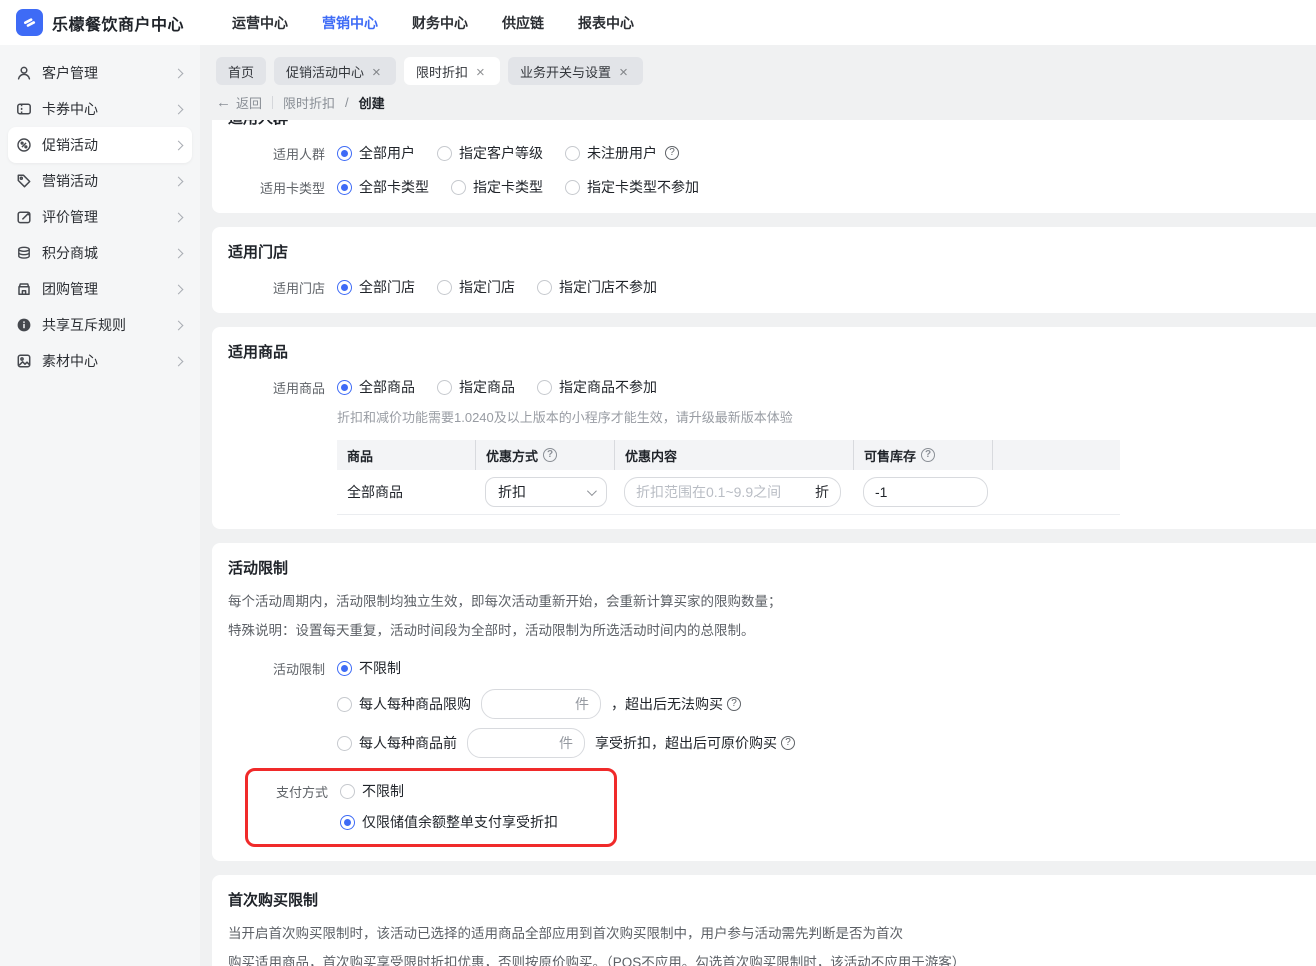  Describe the element at coordinates (241, 71) in the screenshot. I see `tab-home: 首页` at that location.